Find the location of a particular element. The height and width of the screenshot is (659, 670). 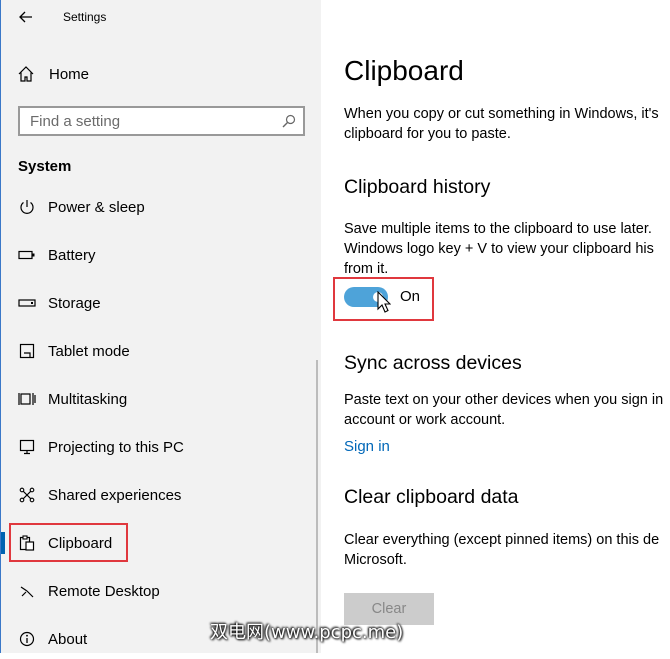

multitasking-icon is located at coordinates (27, 399).